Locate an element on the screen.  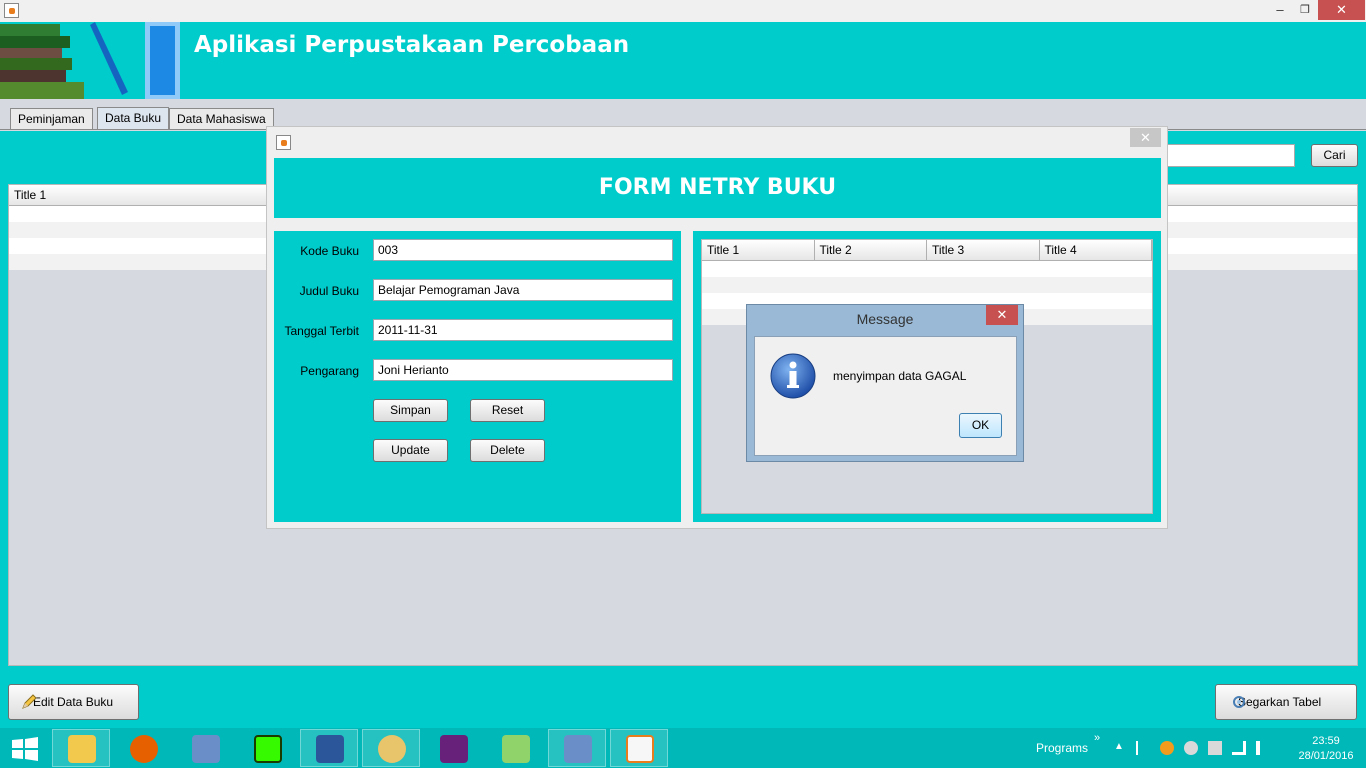
tanggal-terbit-field: 2011-11-31 is located at coordinates (523, 330).